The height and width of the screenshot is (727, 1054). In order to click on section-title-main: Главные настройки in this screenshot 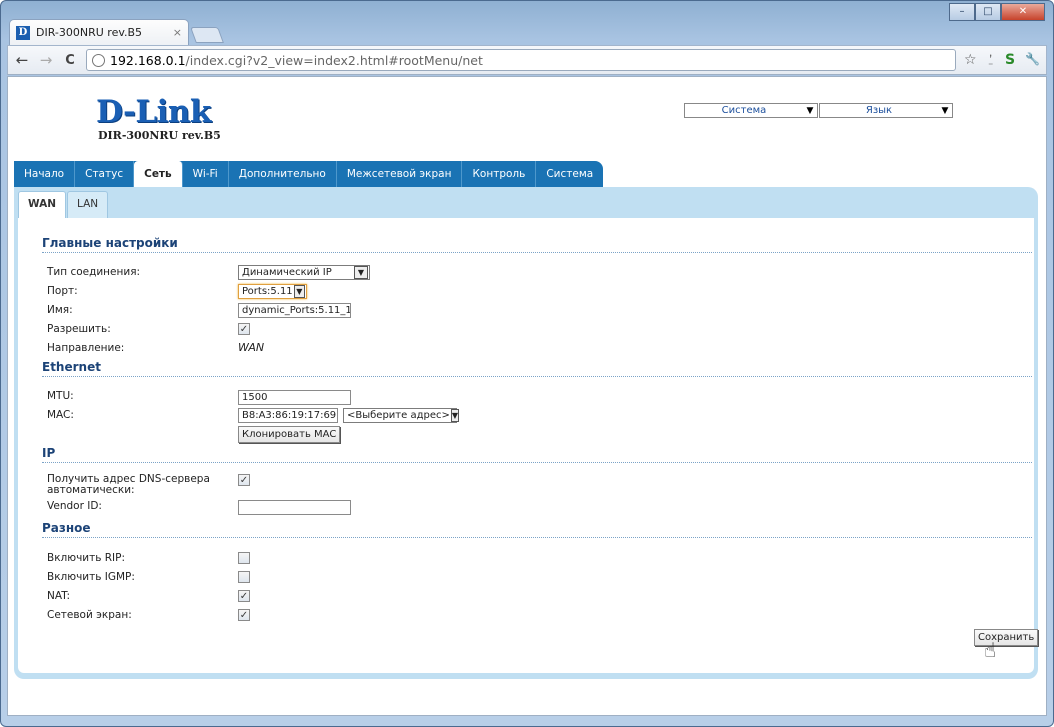, I will do `click(537, 244)`.